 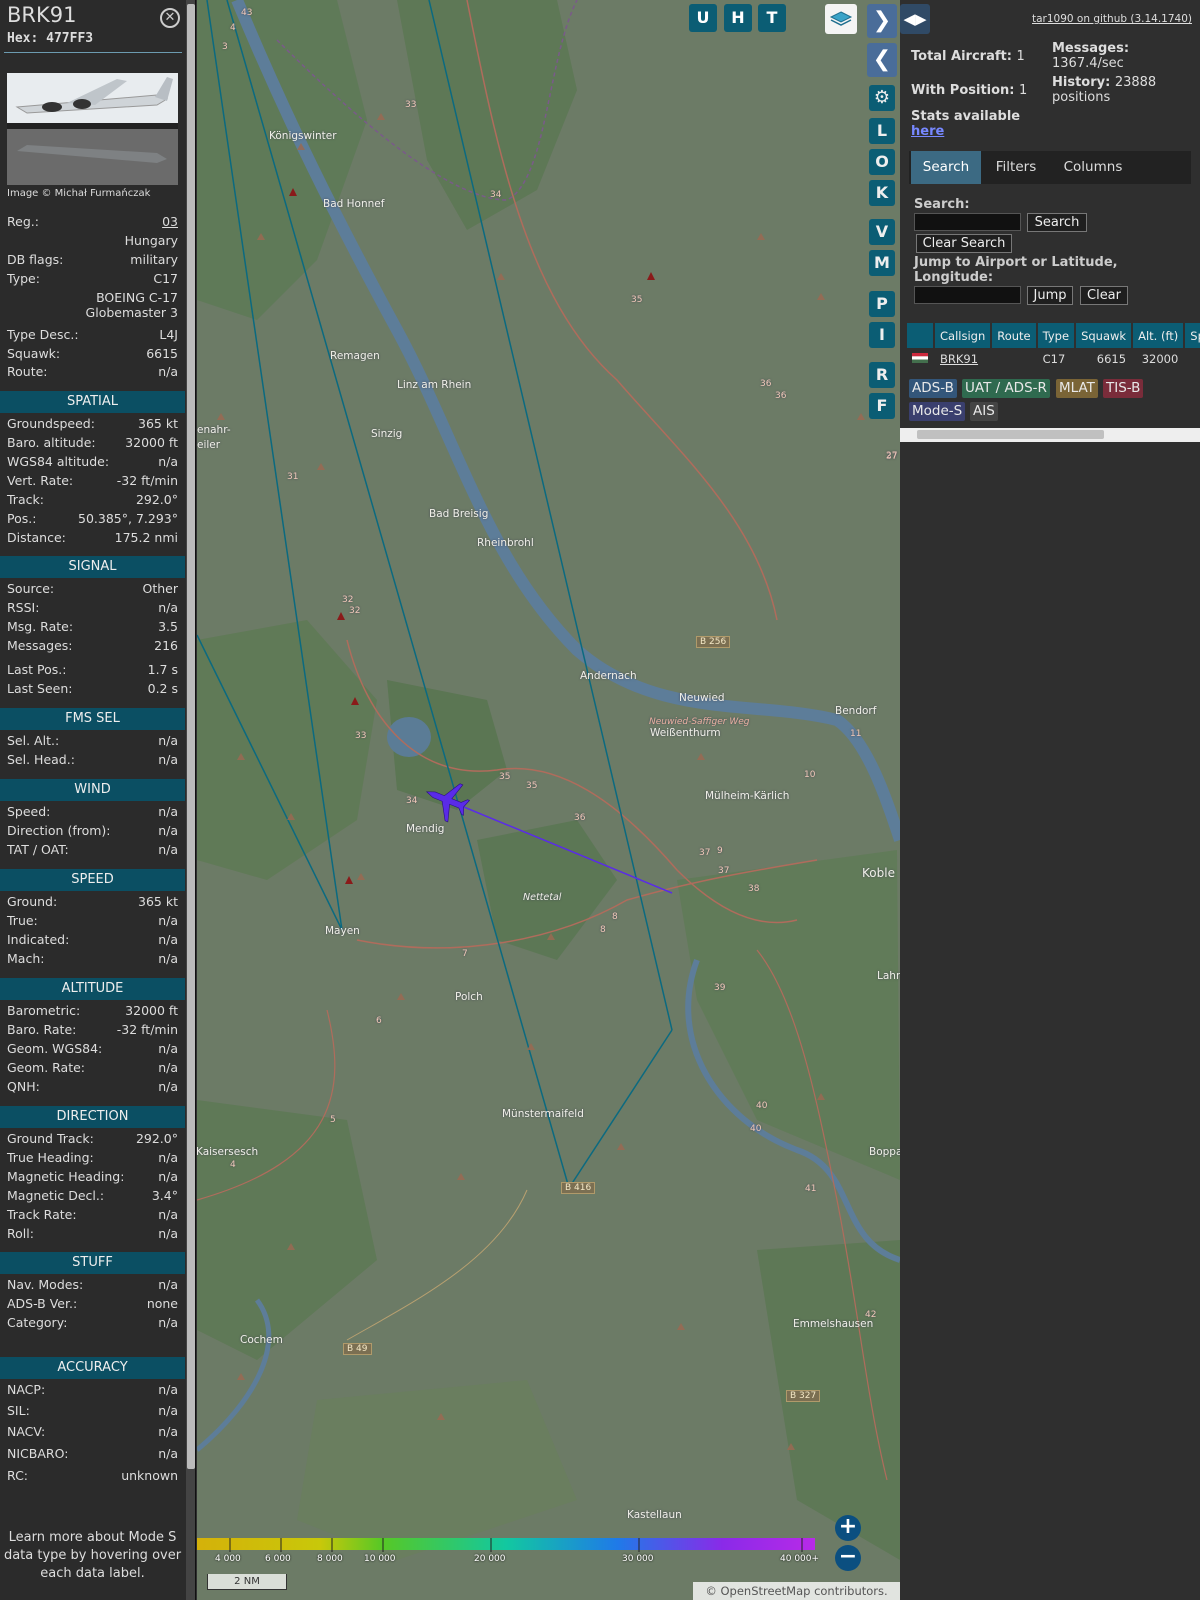 I want to click on search-button: Search, so click(x=1057, y=222).